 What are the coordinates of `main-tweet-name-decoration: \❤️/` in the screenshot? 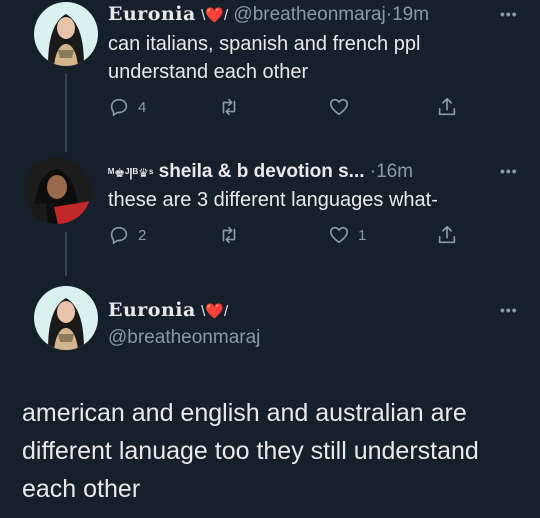 It's located at (215, 311).